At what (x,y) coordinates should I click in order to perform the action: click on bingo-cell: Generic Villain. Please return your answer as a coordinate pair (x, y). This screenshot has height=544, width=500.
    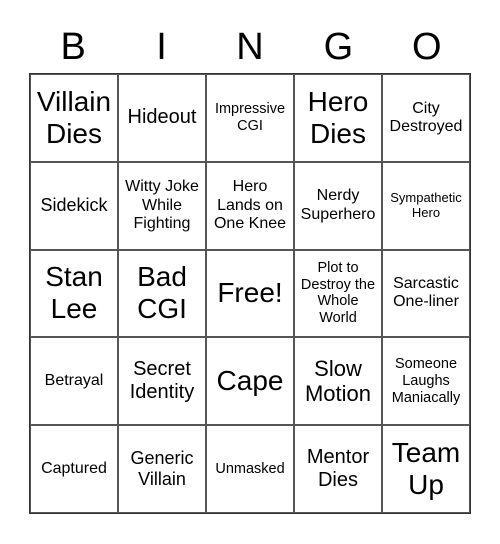
    Looking at the image, I should click on (162, 469).